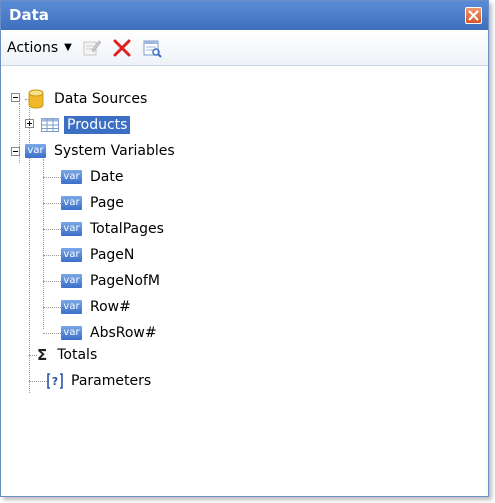 This screenshot has width=495, height=503. Describe the element at coordinates (112, 255) in the screenshot. I see `variable-label: PageN` at that location.